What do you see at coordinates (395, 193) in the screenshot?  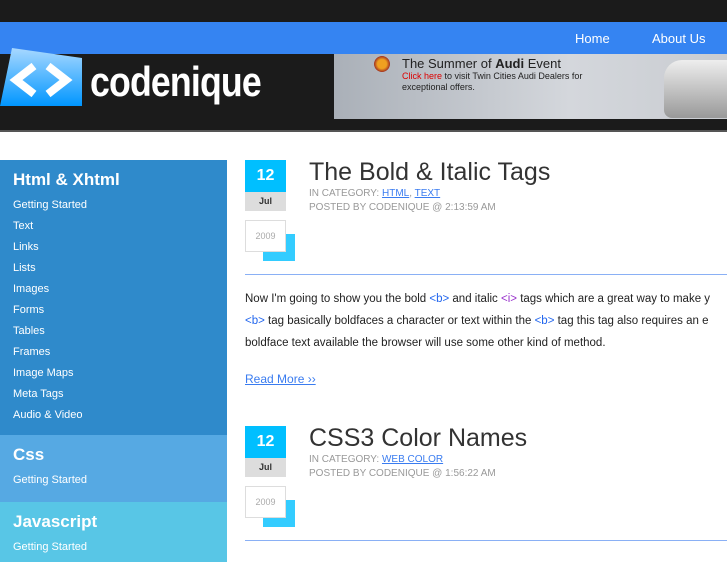 I see `category-link: HTML` at bounding box center [395, 193].